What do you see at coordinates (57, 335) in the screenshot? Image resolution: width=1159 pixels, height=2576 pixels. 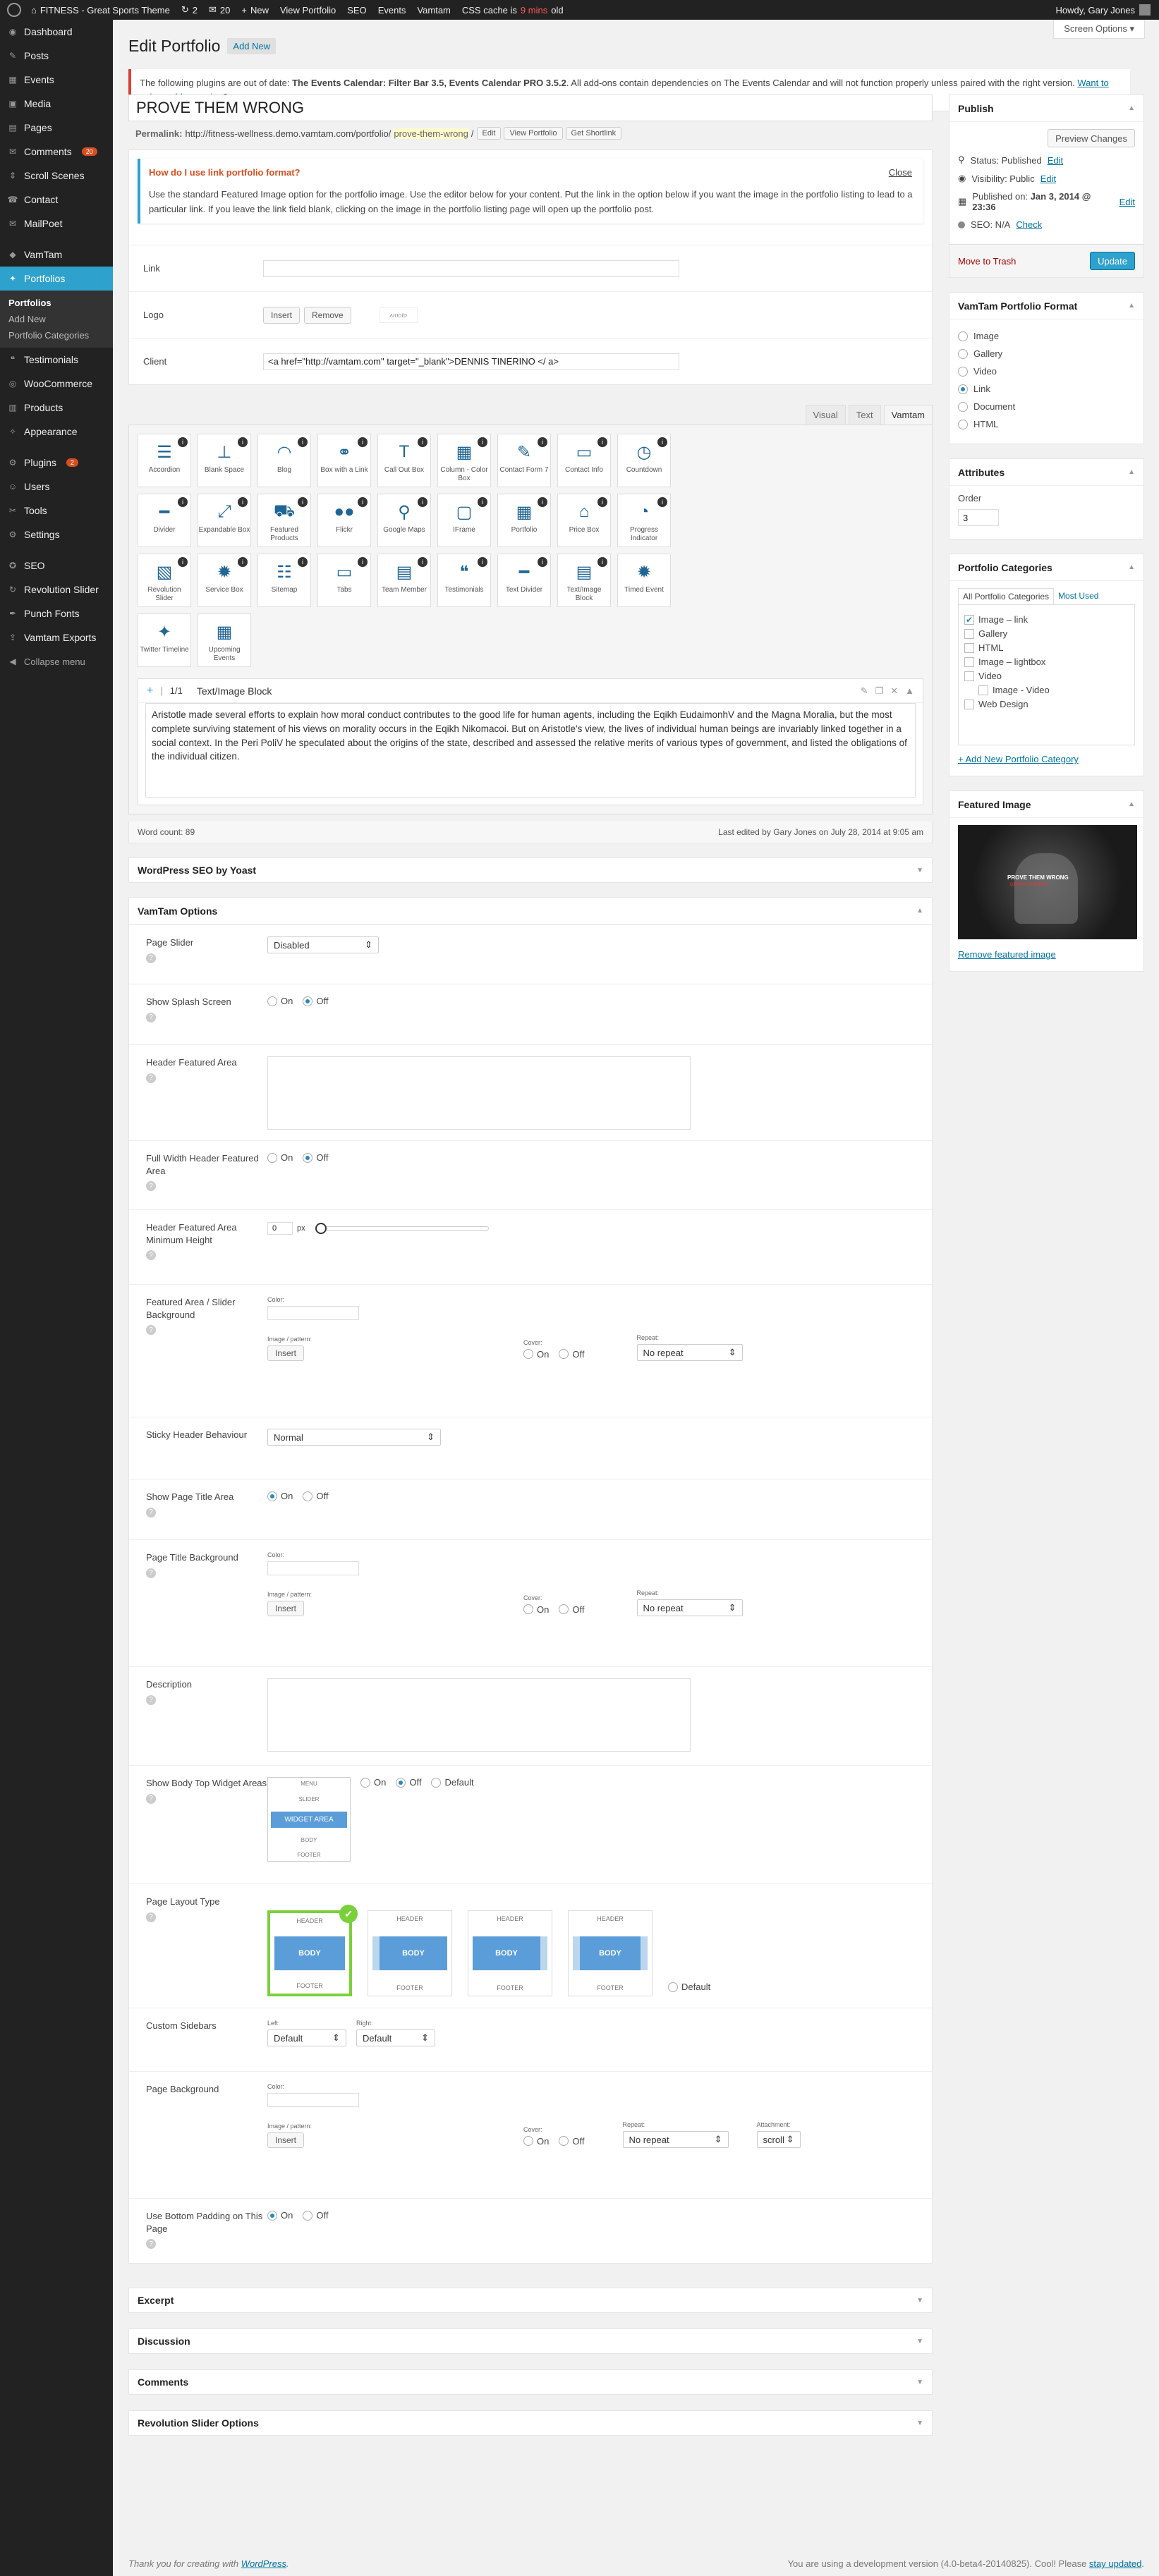 I see `submenu-item-portfolio-categories: Portfolio Categories` at bounding box center [57, 335].